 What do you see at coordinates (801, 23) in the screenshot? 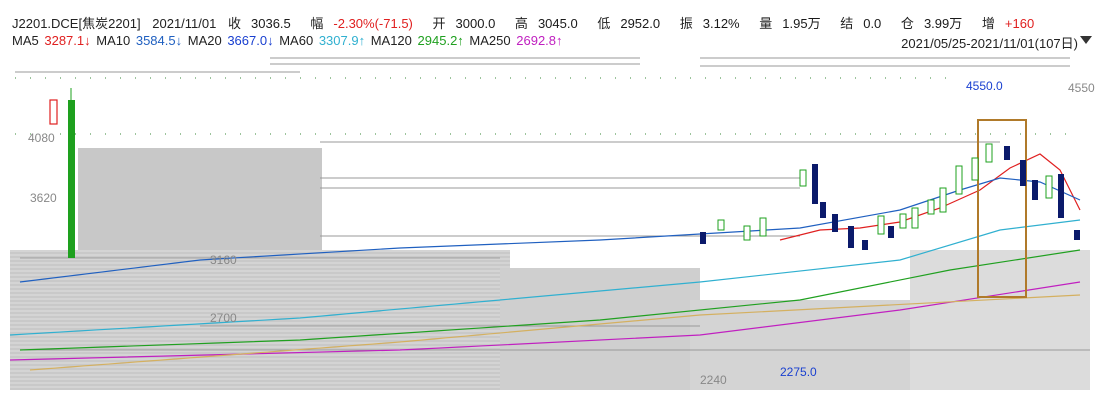
I see `volume-value: 1.95万` at bounding box center [801, 23].